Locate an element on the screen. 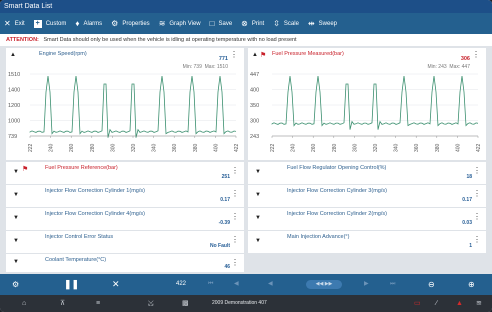 Image resolution: width=492 pixels, height=312 pixels. save-label: Save is located at coordinates (225, 23).